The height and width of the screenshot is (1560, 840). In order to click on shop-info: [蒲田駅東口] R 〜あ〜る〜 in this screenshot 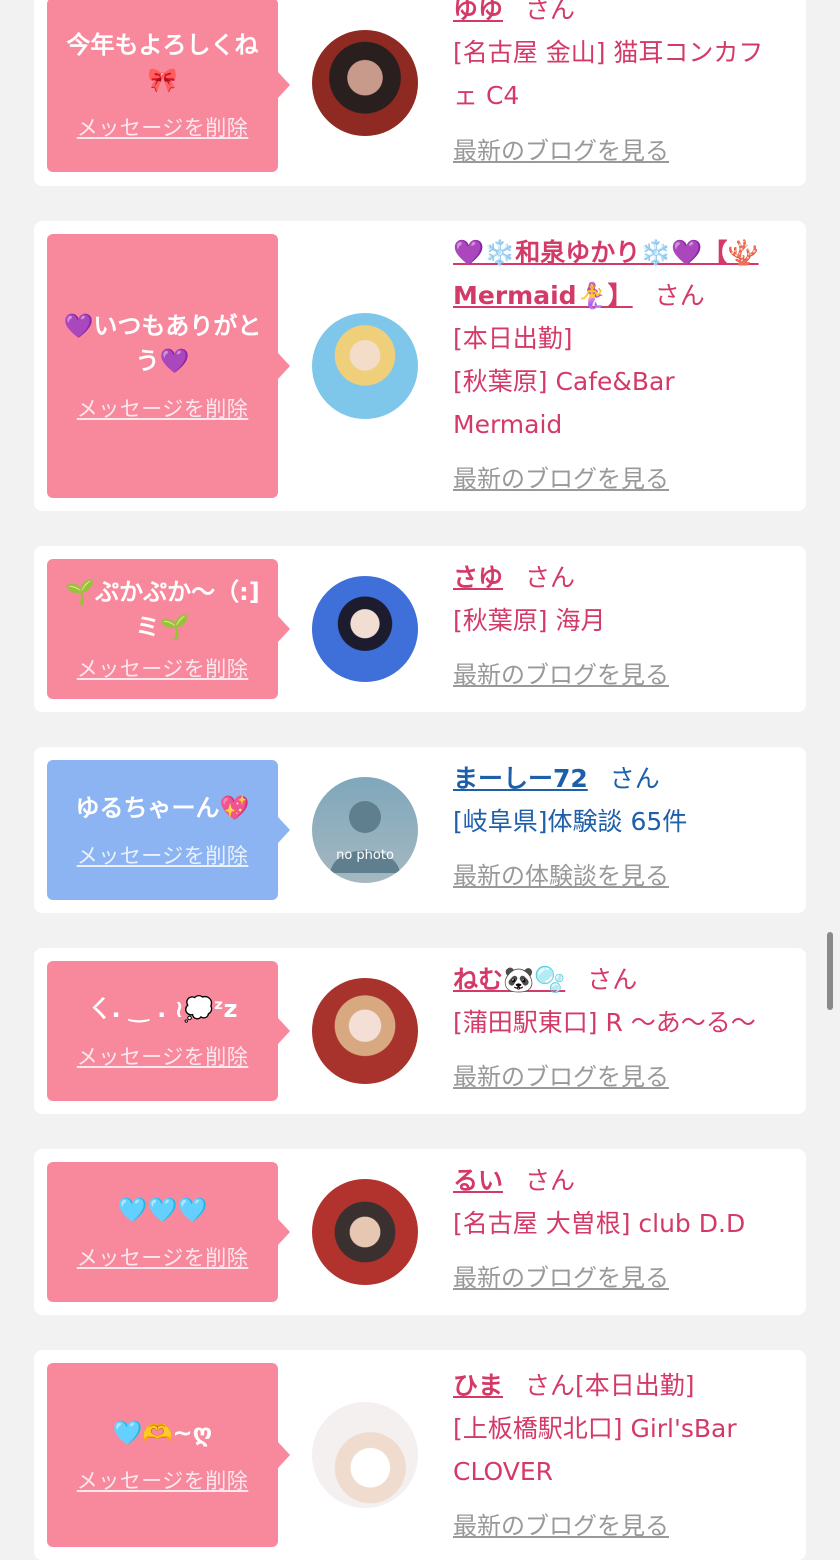, I will do `click(620, 1022)`.